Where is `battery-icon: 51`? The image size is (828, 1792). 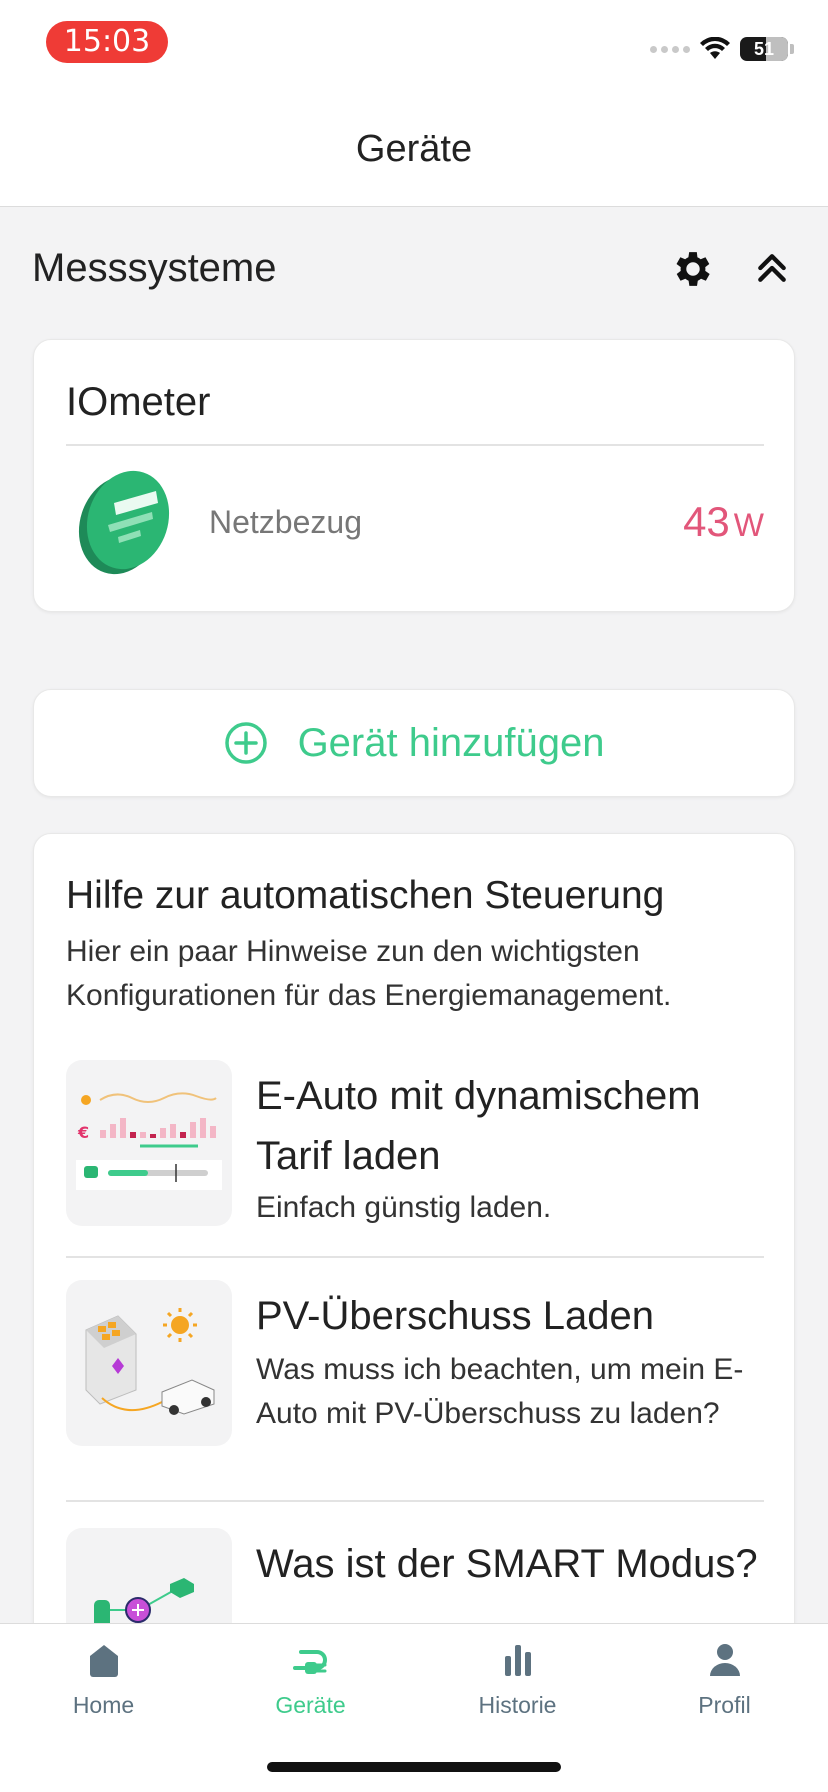
battery-icon: 51 is located at coordinates (764, 49).